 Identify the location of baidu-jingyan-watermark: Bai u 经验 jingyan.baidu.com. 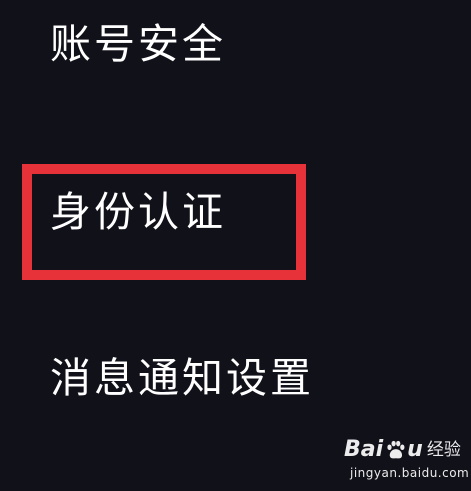
(406, 460).